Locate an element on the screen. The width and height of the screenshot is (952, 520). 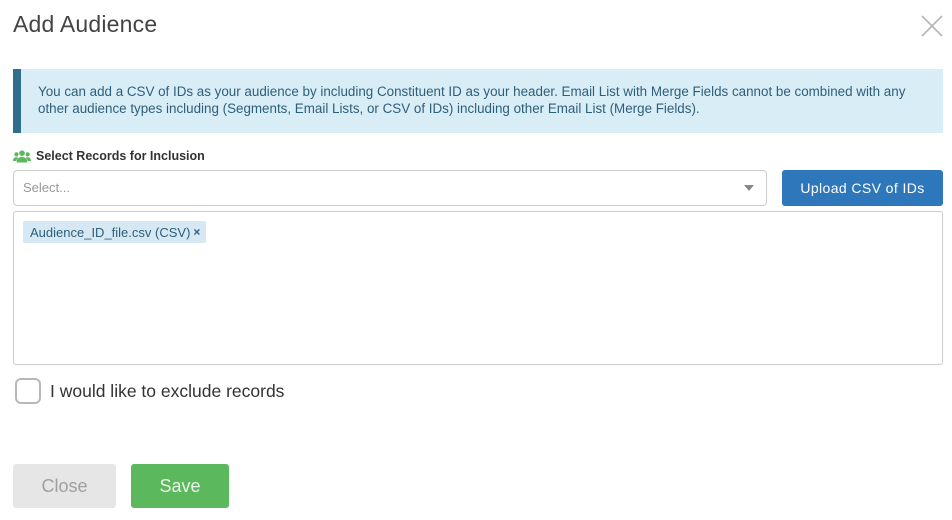
exclude-records-label: I would like to exclude records is located at coordinates (167, 391).